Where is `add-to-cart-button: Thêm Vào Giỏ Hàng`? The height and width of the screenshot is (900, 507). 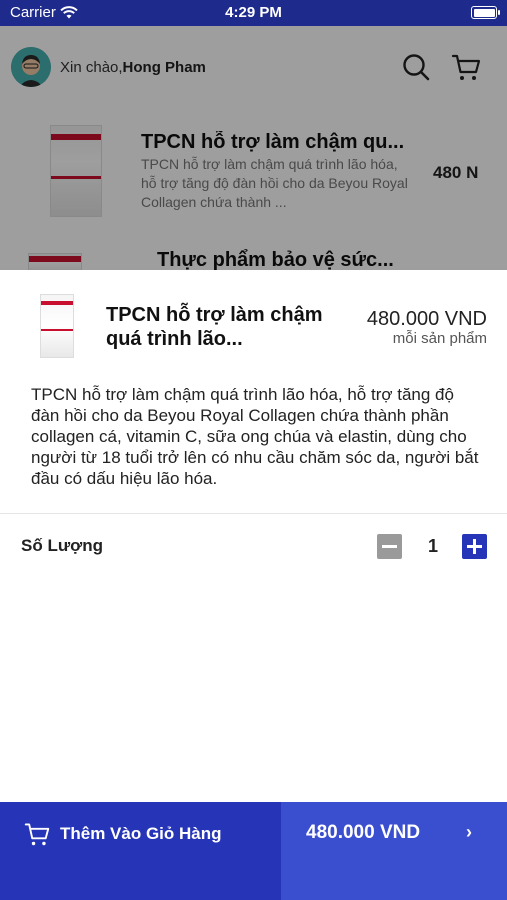 add-to-cart-button: Thêm Vào Giỏ Hàng is located at coordinates (140, 851).